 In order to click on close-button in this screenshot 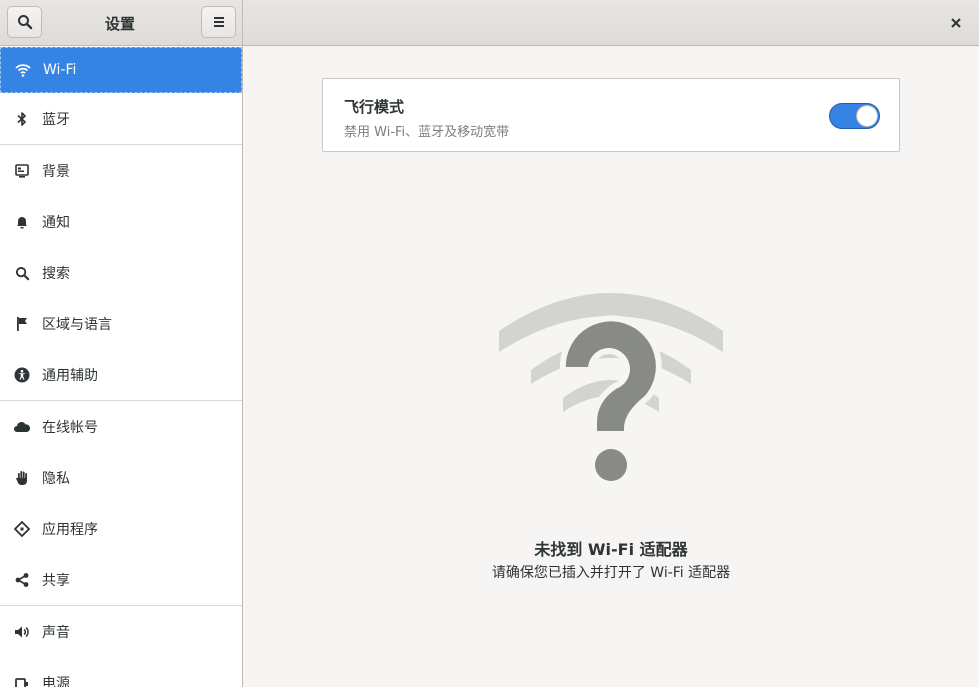, I will do `click(956, 23)`.